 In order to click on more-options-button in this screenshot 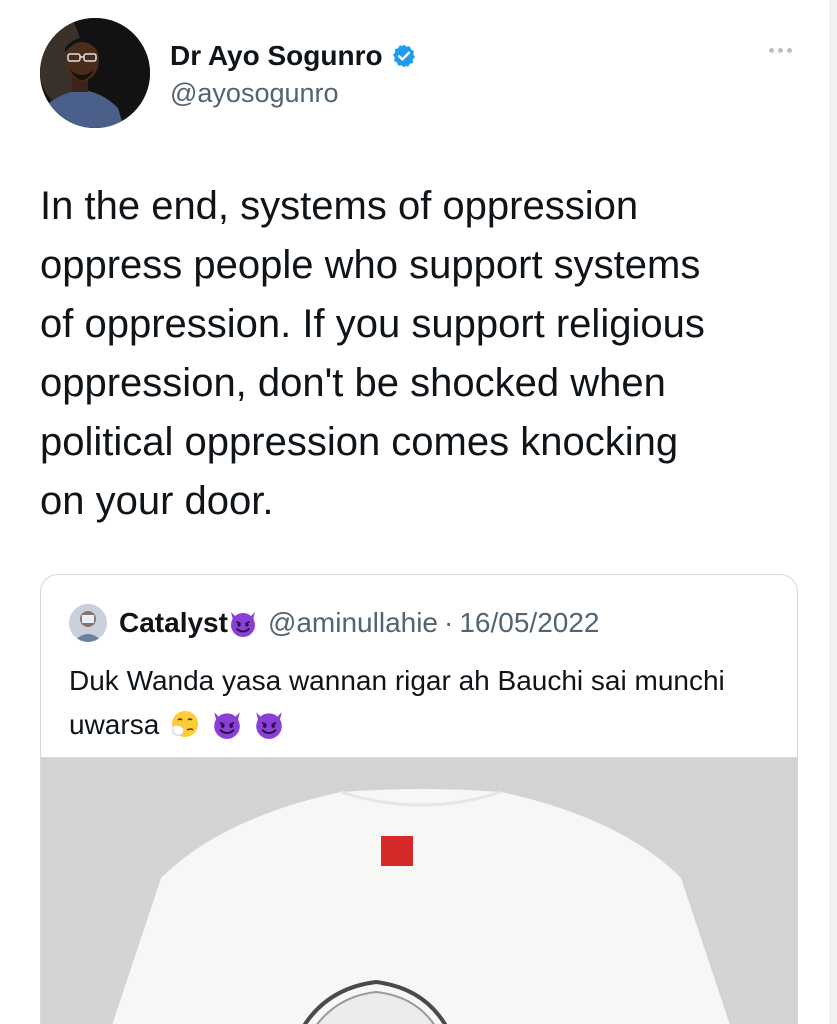, I will do `click(780, 50)`.